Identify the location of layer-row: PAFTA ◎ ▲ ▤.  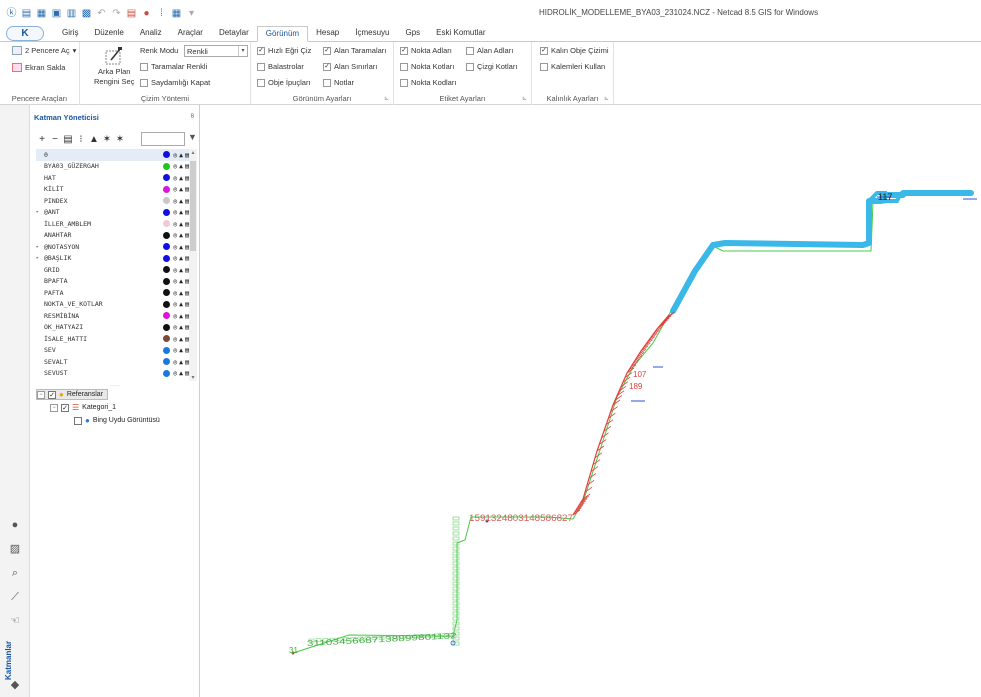
(113, 293).